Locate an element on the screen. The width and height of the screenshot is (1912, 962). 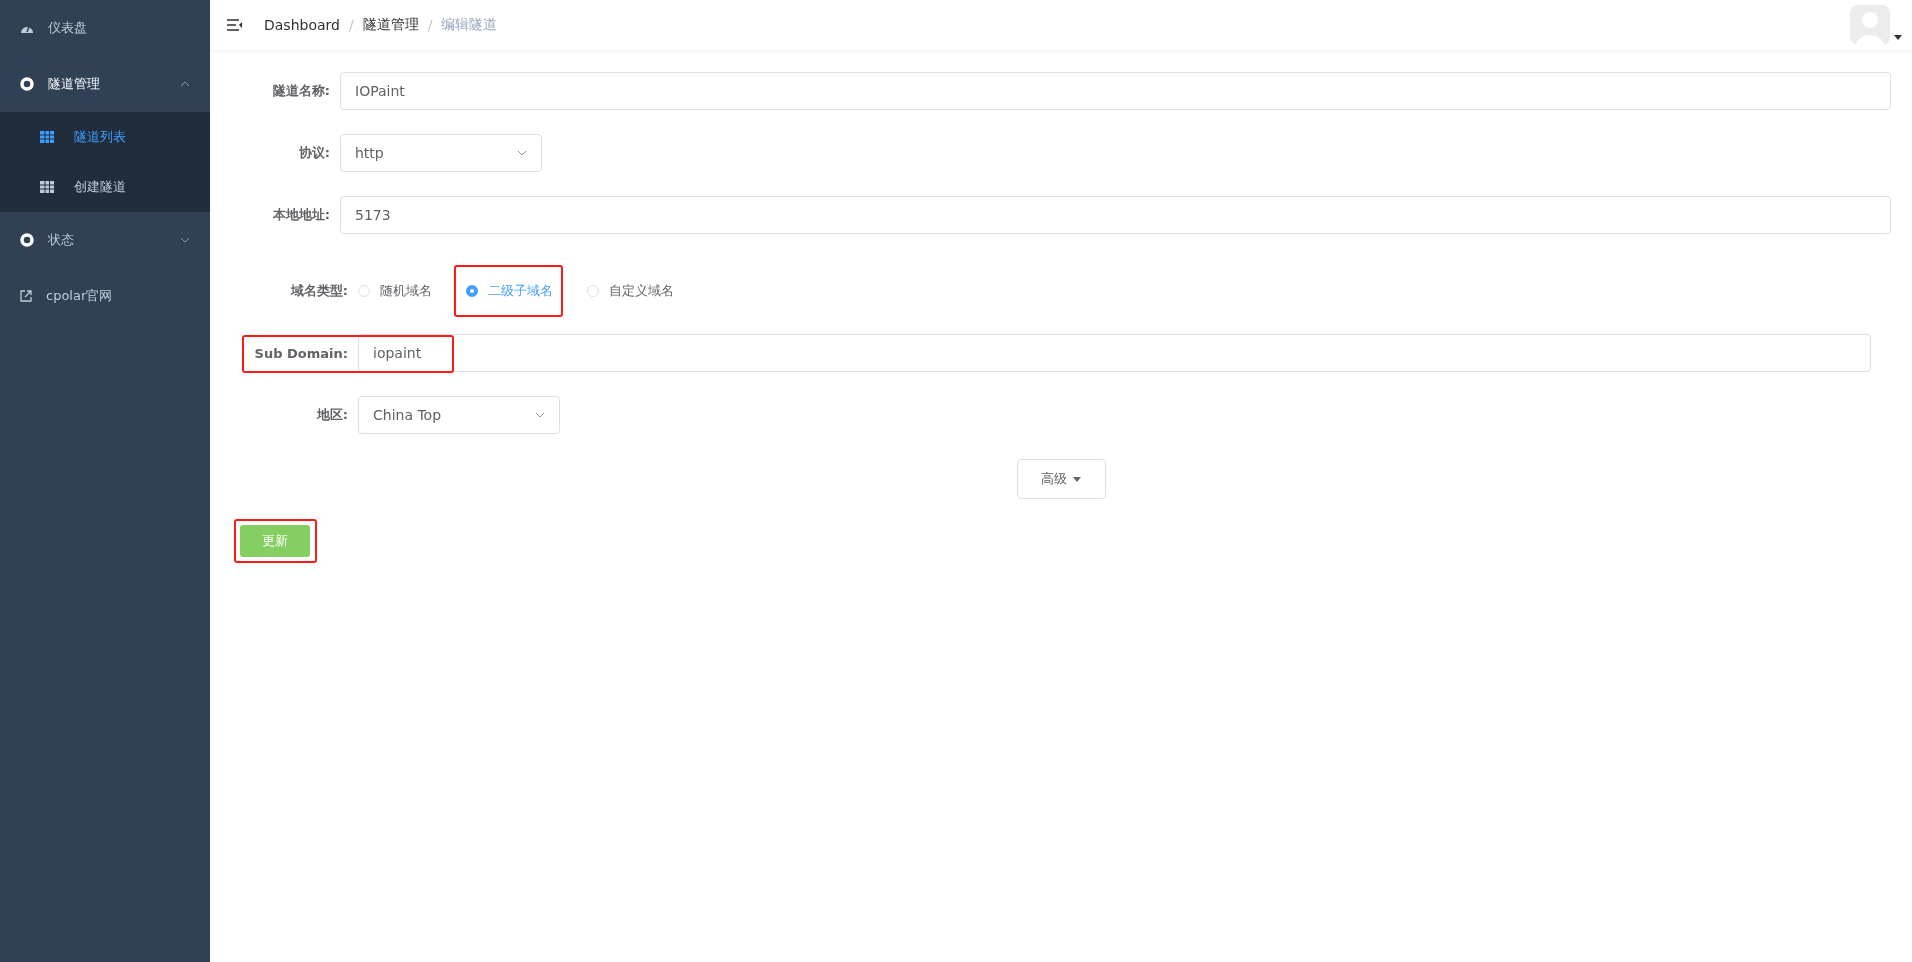
sidebar-item: 仪表盘 is located at coordinates (105, 28).